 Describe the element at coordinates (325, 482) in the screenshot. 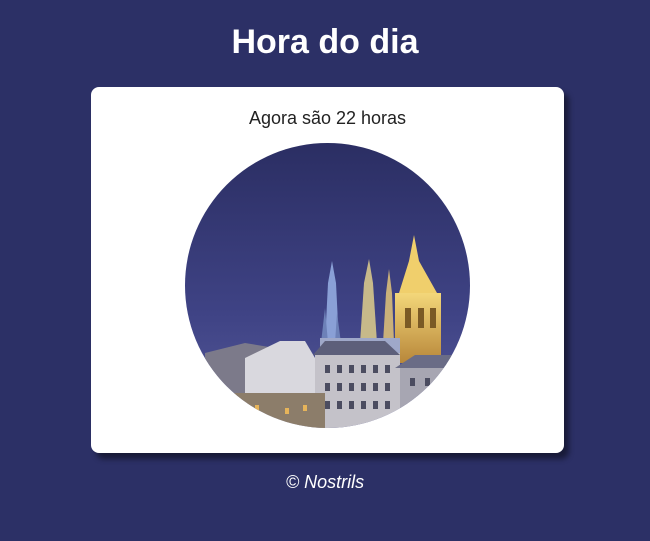

I see `footer-copyright: © Nostrils` at that location.